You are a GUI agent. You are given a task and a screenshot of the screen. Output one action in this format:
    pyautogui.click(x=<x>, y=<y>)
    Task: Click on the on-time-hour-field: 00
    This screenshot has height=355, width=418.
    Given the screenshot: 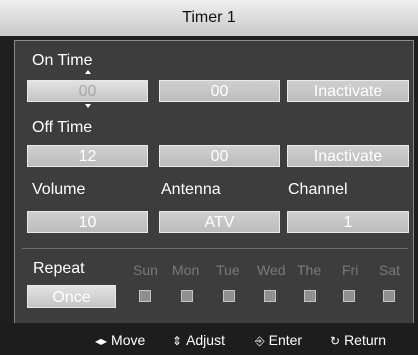 What is the action you would take?
    pyautogui.click(x=87, y=91)
    